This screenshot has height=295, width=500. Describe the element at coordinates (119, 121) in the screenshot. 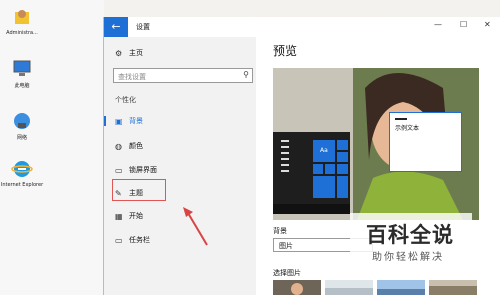

I see `picture-icon: ▣` at that location.